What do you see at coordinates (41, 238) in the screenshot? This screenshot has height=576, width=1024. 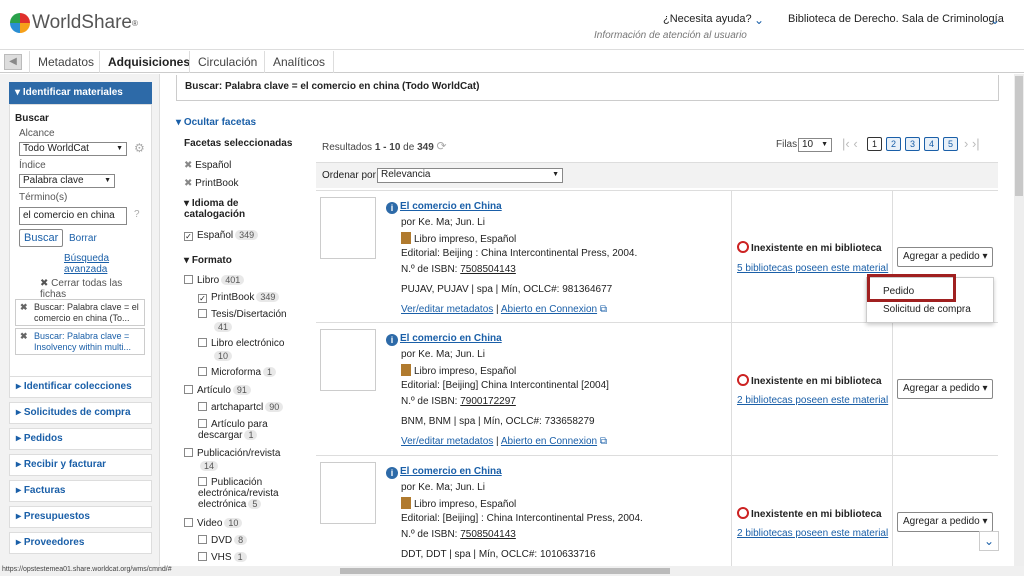 I see `search-button: Buscar` at bounding box center [41, 238].